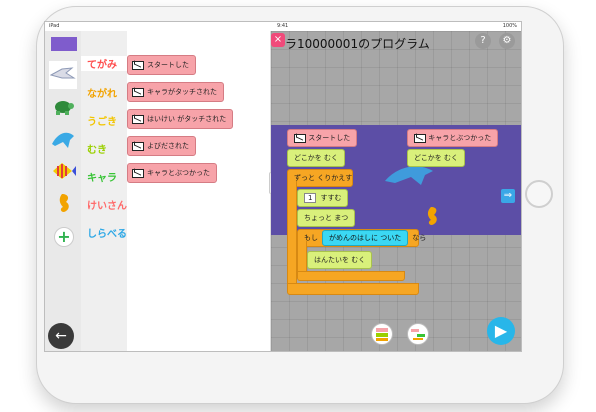 This screenshot has height=412, width=596. What do you see at coordinates (323, 178) in the screenshot?
I see `block-label: ずっと くりかえす` at bounding box center [323, 178].